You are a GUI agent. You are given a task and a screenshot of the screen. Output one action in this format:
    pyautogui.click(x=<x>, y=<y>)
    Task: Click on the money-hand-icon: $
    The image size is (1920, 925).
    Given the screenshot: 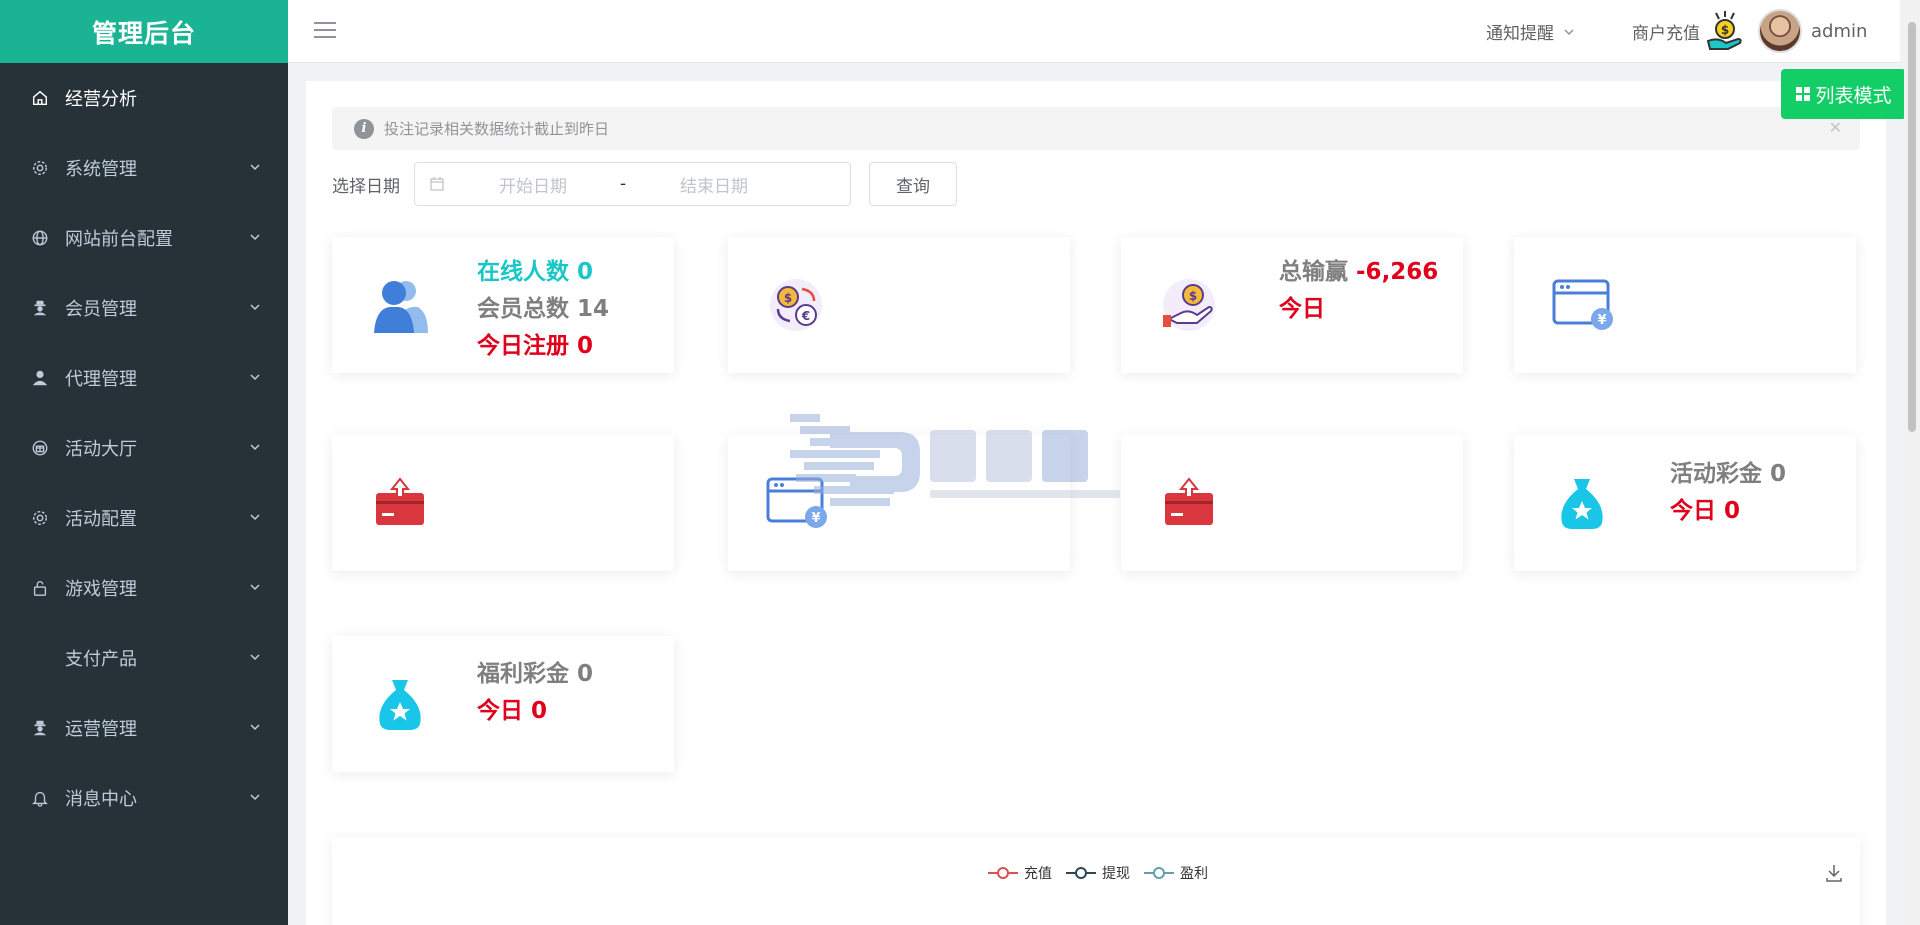 What is the action you would take?
    pyautogui.click(x=1724, y=30)
    